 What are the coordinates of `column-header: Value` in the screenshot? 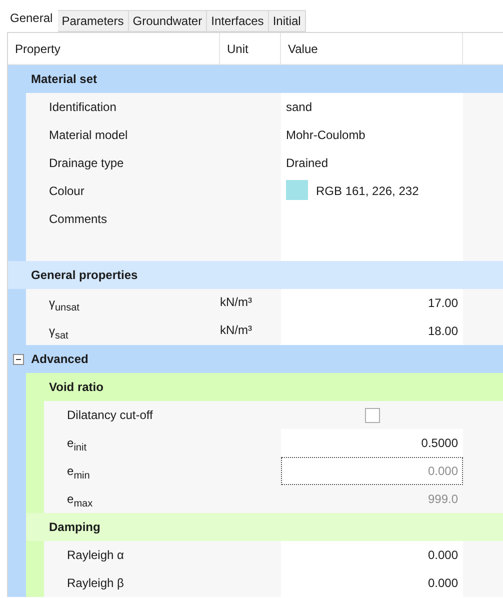 It's located at (372, 48).